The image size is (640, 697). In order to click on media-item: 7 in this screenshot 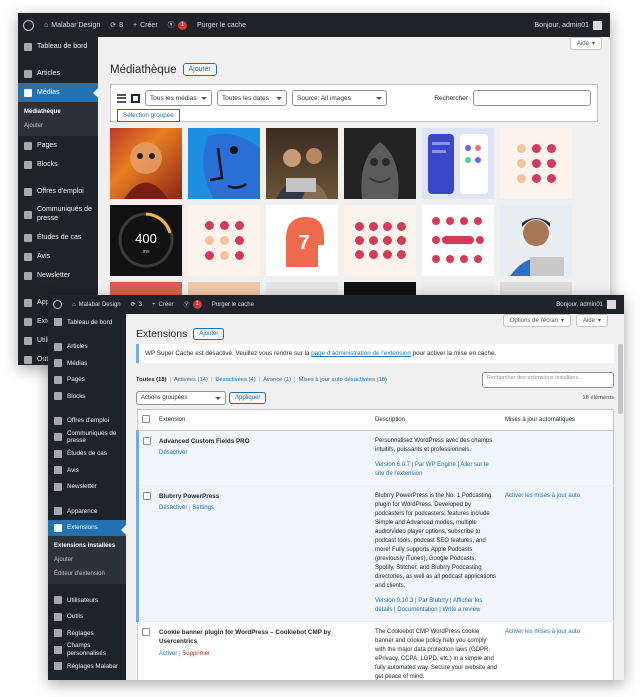, I will do `click(302, 240)`.